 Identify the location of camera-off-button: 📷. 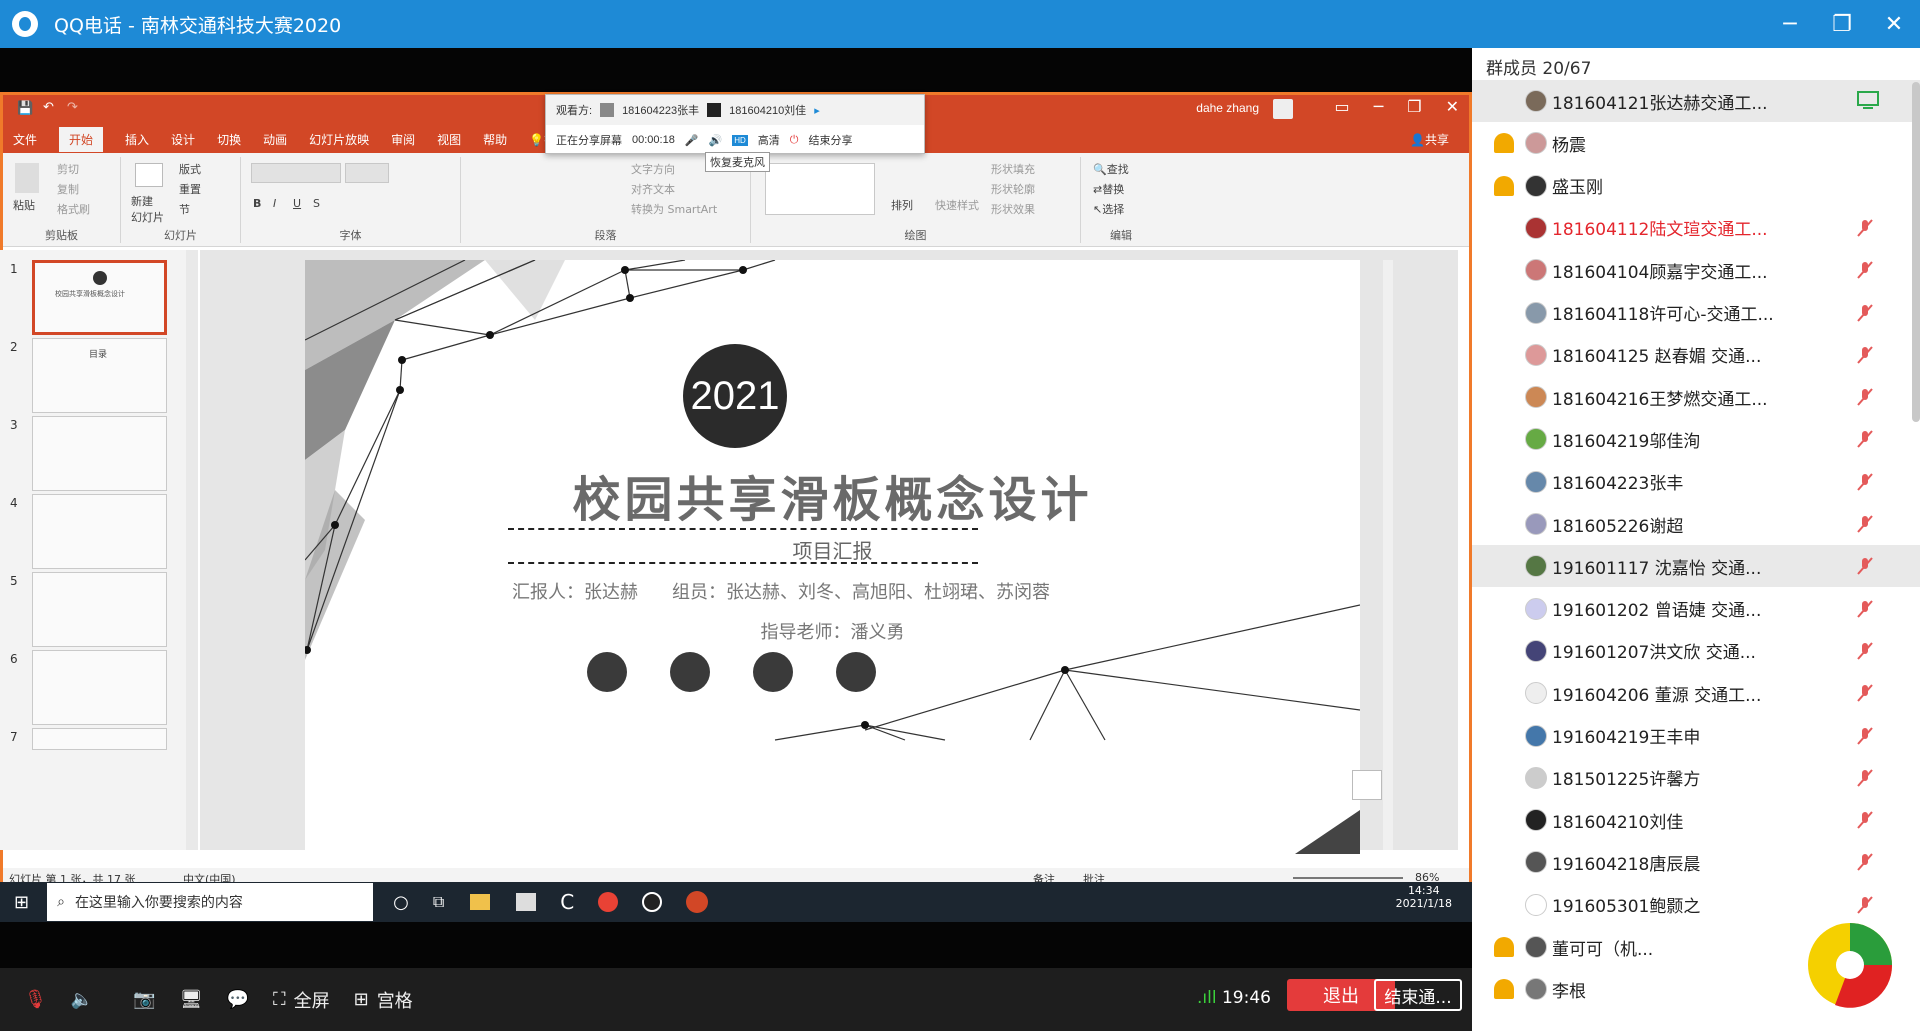
(144, 999).